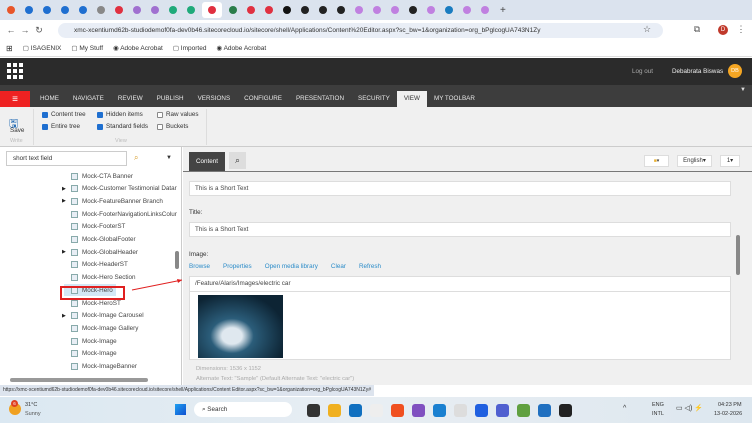  Describe the element at coordinates (100, 240) in the screenshot. I see `tree-item: Mock-GlobalFooter` at that location.